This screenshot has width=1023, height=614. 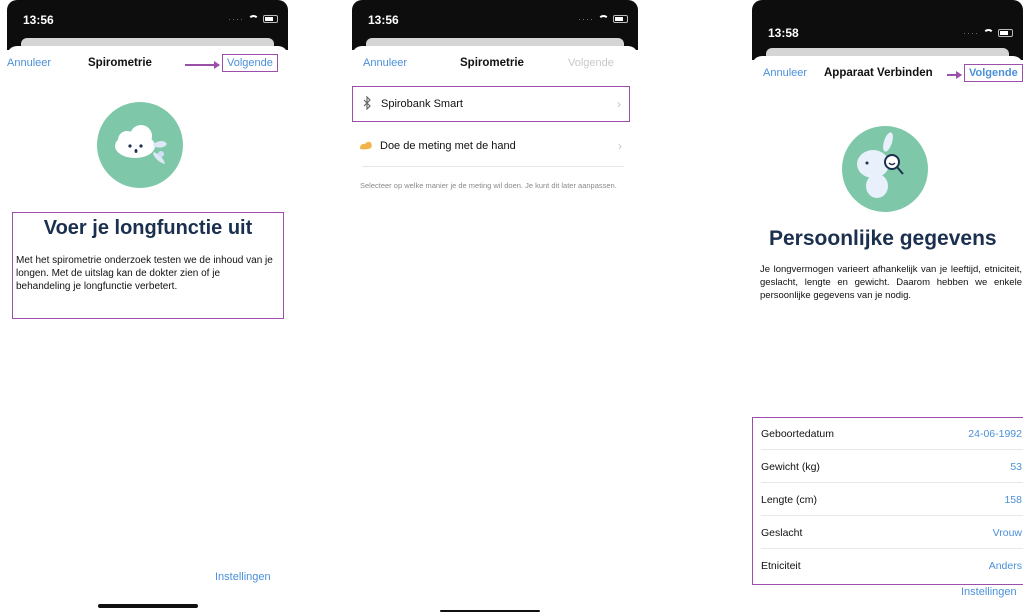 I want to click on nav-title: Apparaat Verbinden, so click(x=878, y=73).